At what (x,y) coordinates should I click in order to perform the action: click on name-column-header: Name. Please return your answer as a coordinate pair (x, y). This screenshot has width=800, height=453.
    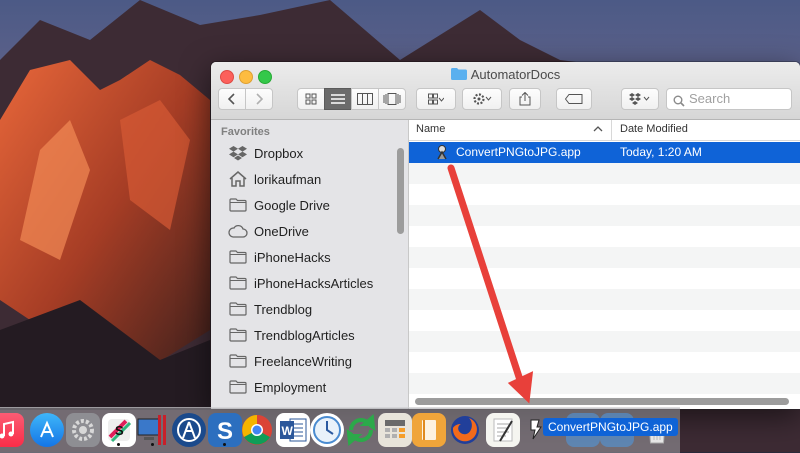
    Looking at the image, I should click on (430, 129).